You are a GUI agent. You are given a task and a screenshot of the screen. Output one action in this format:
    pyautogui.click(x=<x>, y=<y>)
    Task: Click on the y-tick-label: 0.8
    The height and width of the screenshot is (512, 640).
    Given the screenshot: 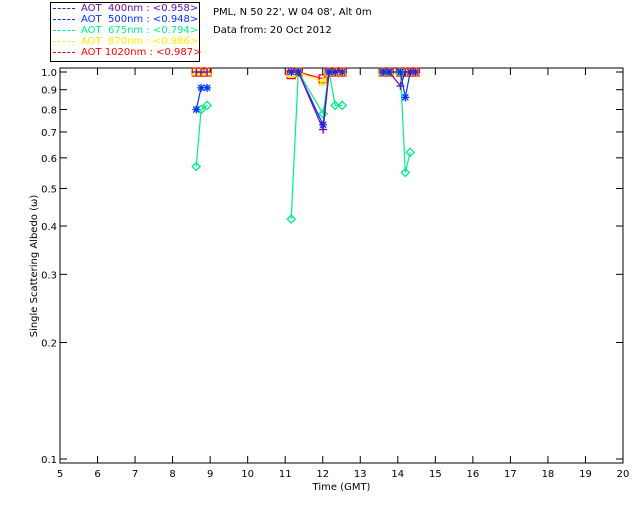 What is the action you would take?
    pyautogui.click(x=49, y=111)
    